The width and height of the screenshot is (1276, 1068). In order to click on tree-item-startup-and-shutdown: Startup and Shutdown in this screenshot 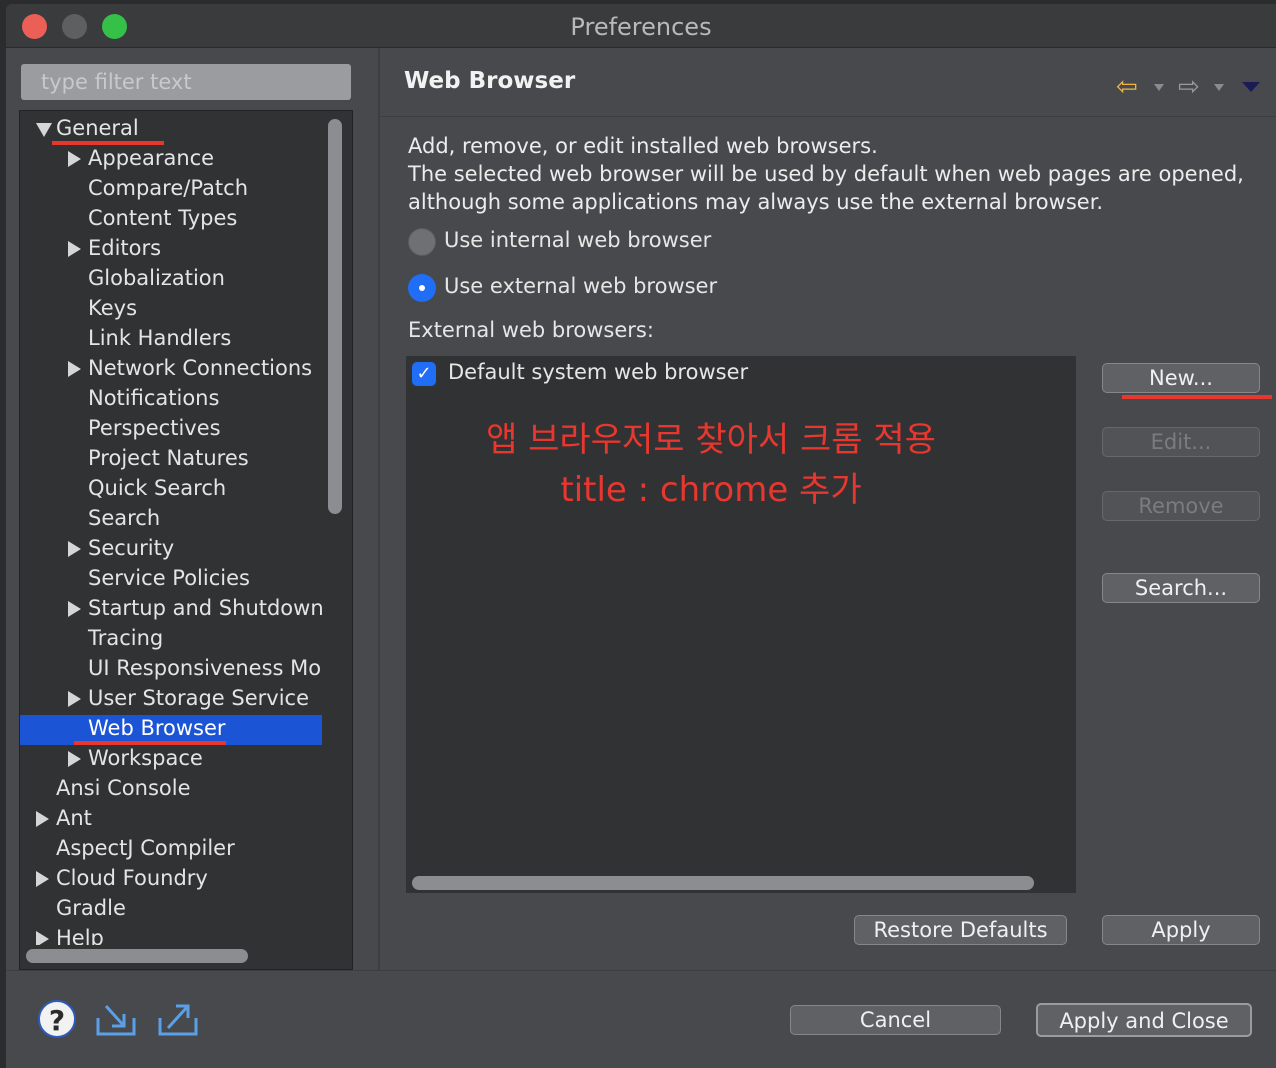, I will do `click(171, 610)`.